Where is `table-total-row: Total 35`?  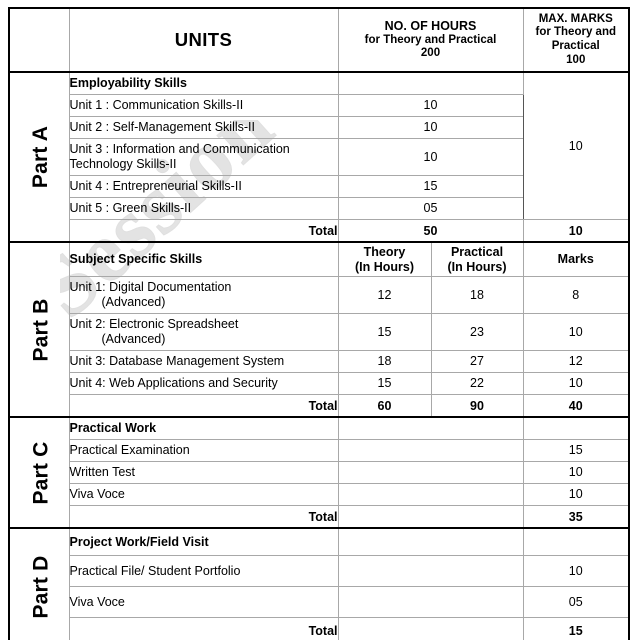
table-total-row: Total 35 is located at coordinates (319, 517).